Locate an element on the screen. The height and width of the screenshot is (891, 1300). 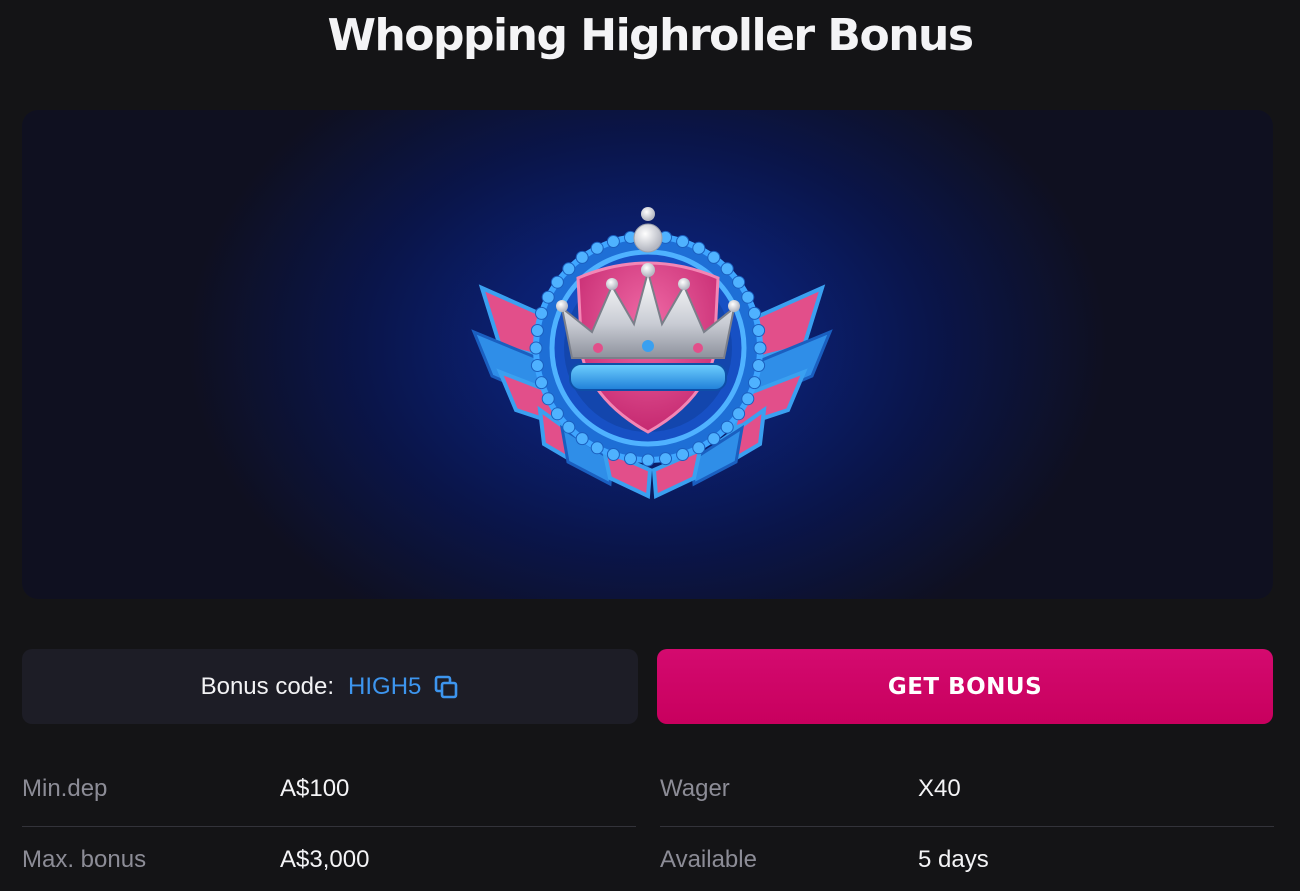
detail-label: Max. bonus is located at coordinates (84, 859).